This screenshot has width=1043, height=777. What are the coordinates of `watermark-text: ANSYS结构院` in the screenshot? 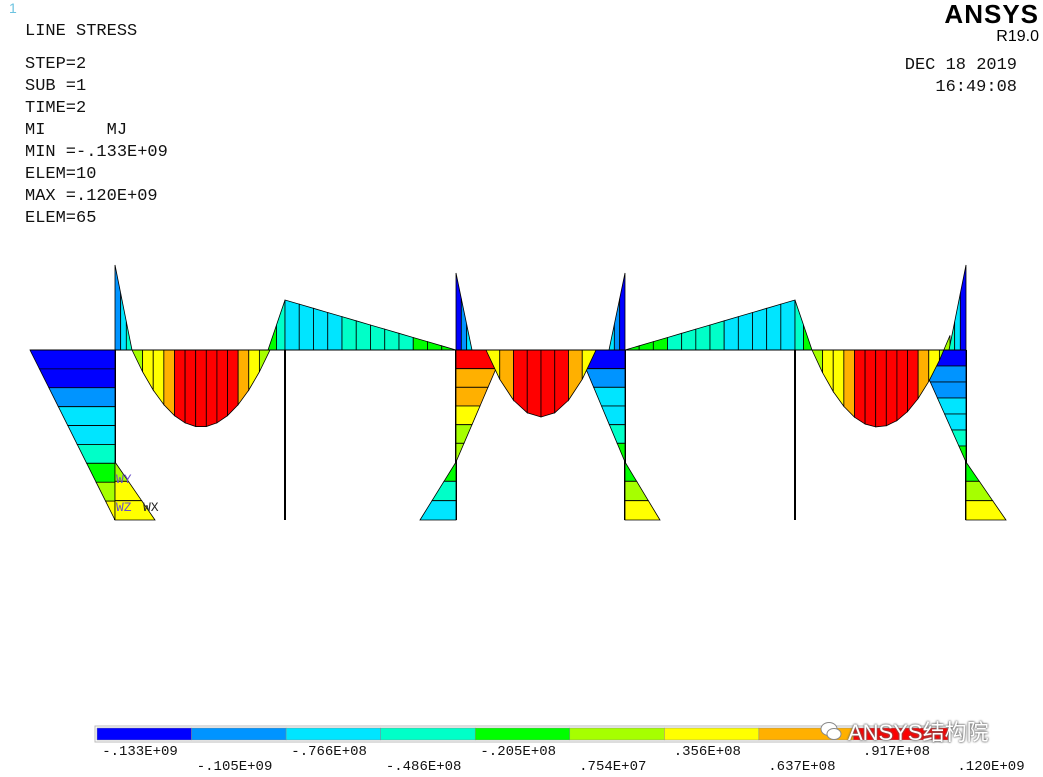 It's located at (918, 732).